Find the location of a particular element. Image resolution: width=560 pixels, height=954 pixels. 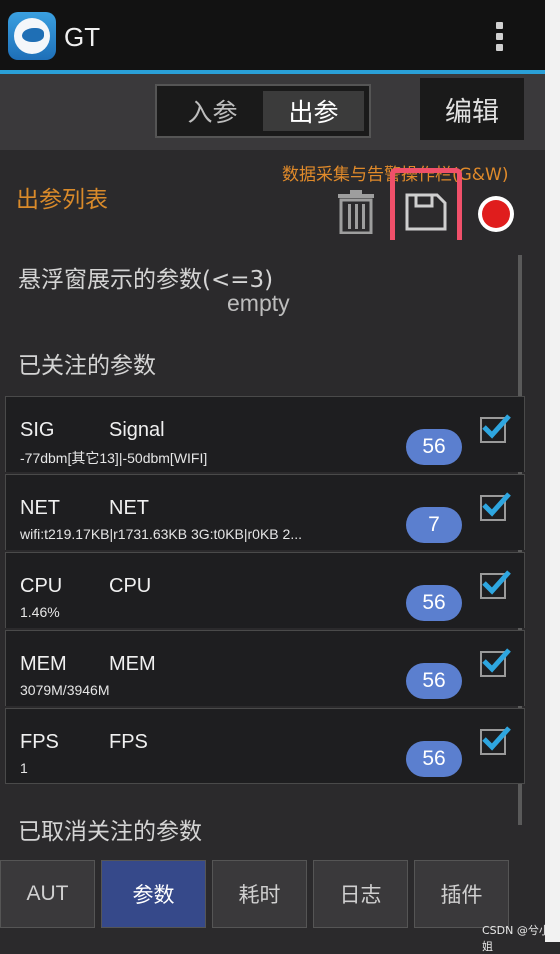

tab-input-params: 入参 is located at coordinates (212, 111).